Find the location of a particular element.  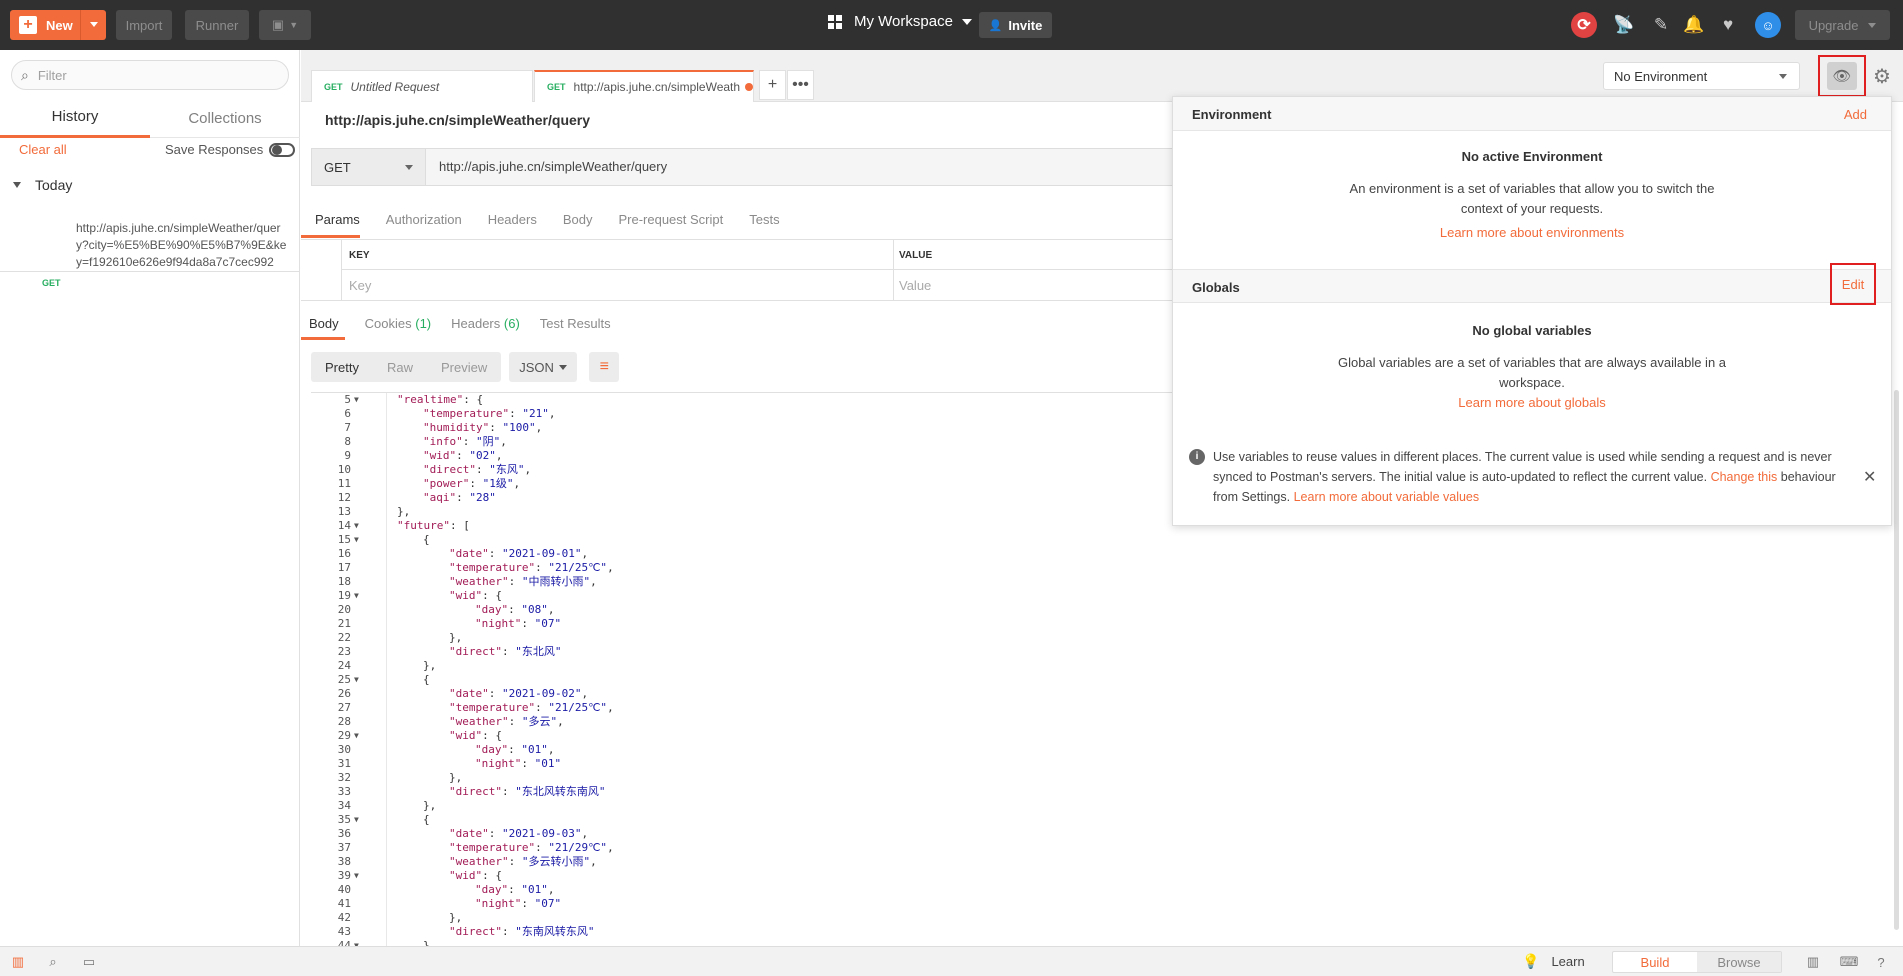

tab-params: Params is located at coordinates (330, 223).